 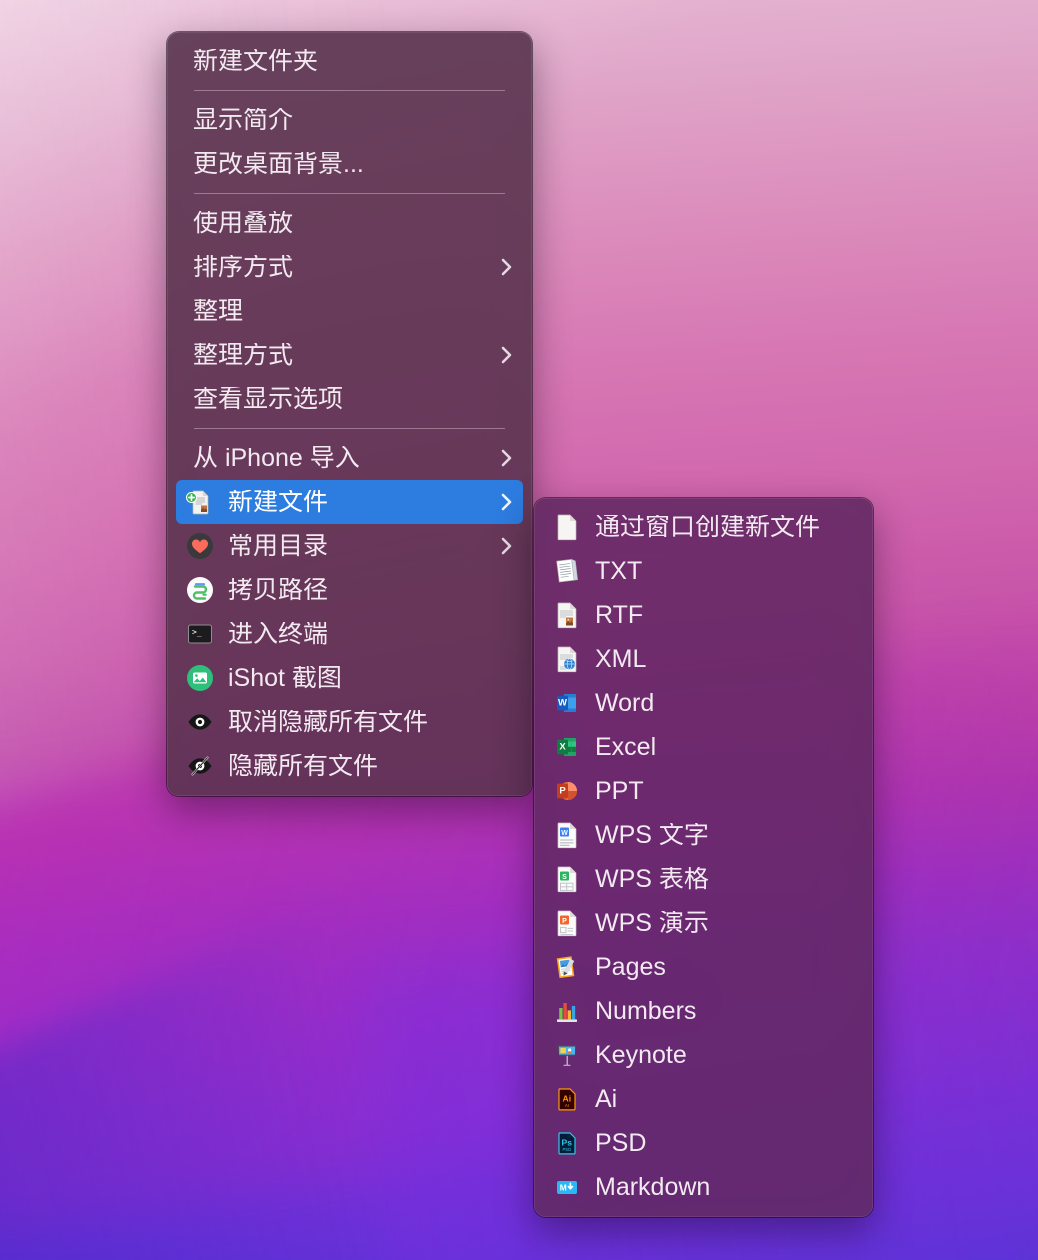 I want to click on menu-item-unhide-all-files: 取消隐藏所有文件, so click(x=349, y=722).